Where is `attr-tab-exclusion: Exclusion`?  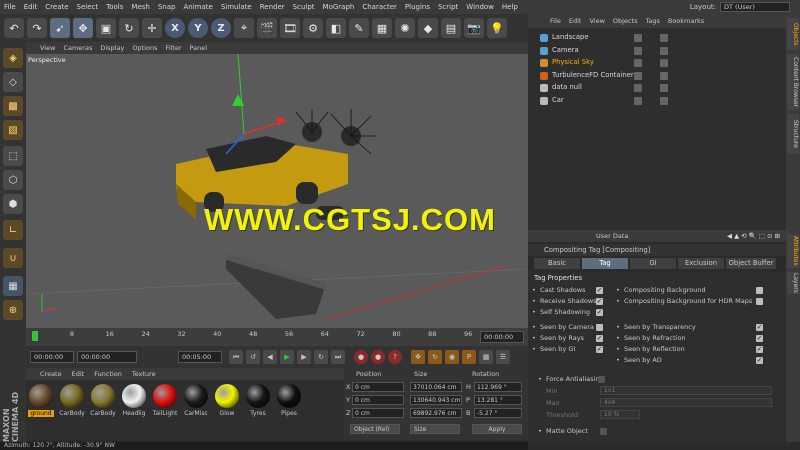
attr-tab-exclusion: Exclusion is located at coordinates (701, 263).